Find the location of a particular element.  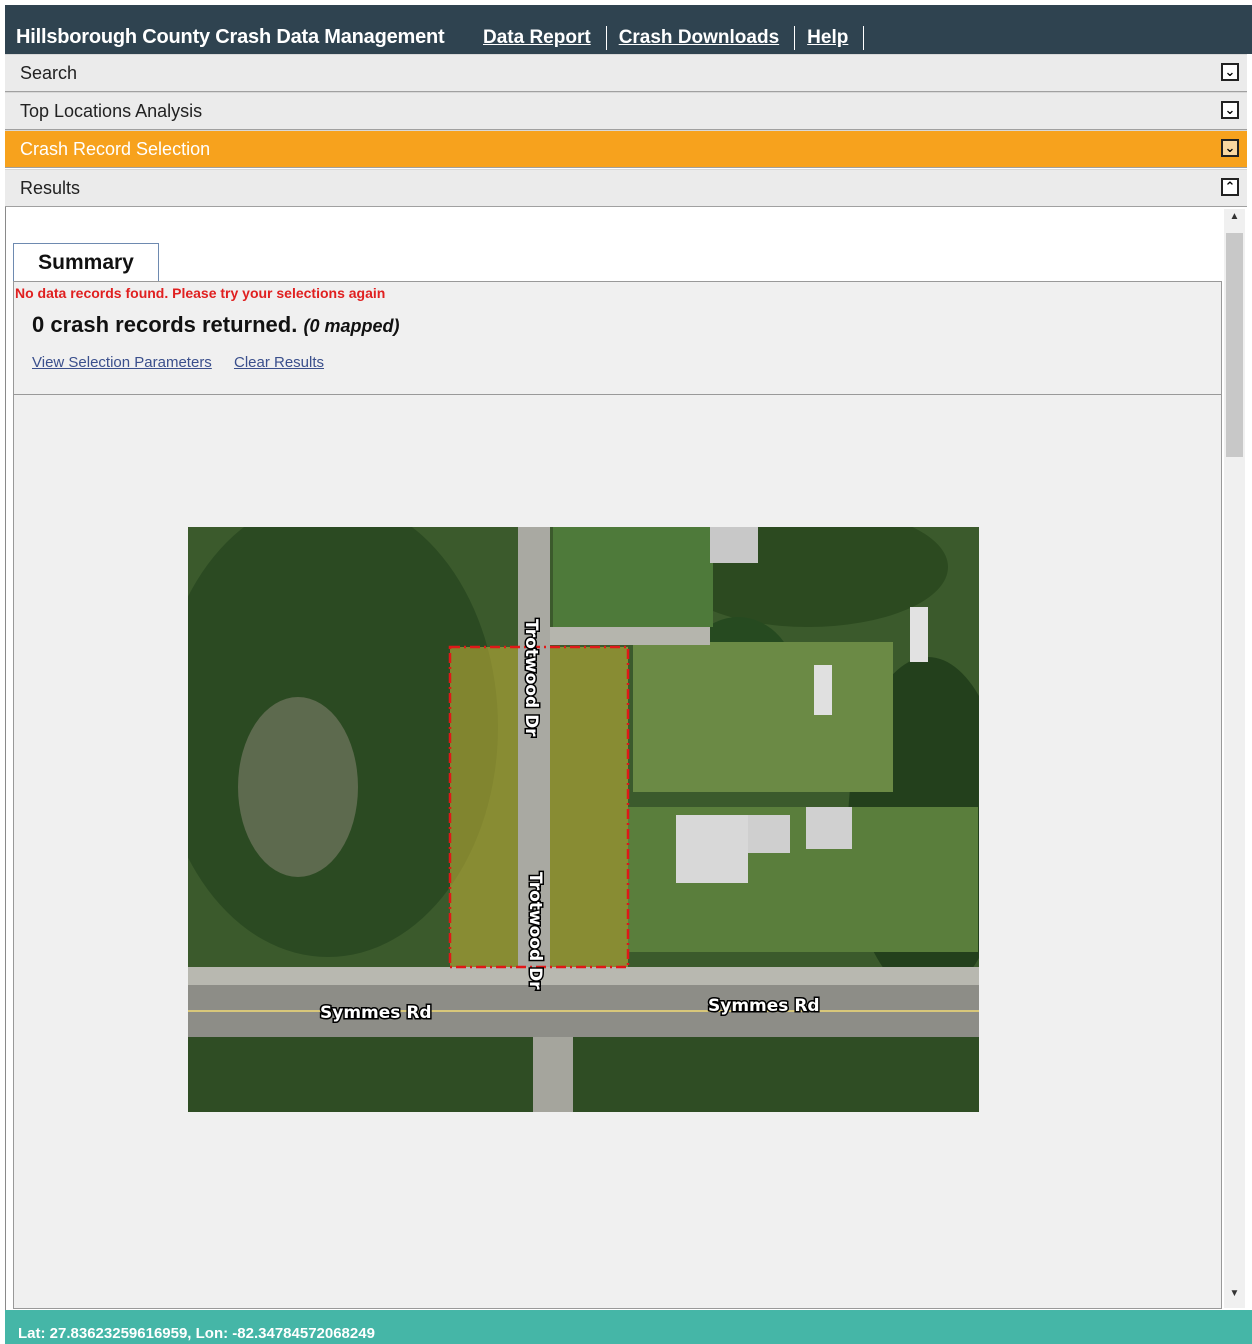

clear-results-link: Clear Results is located at coordinates (279, 362).